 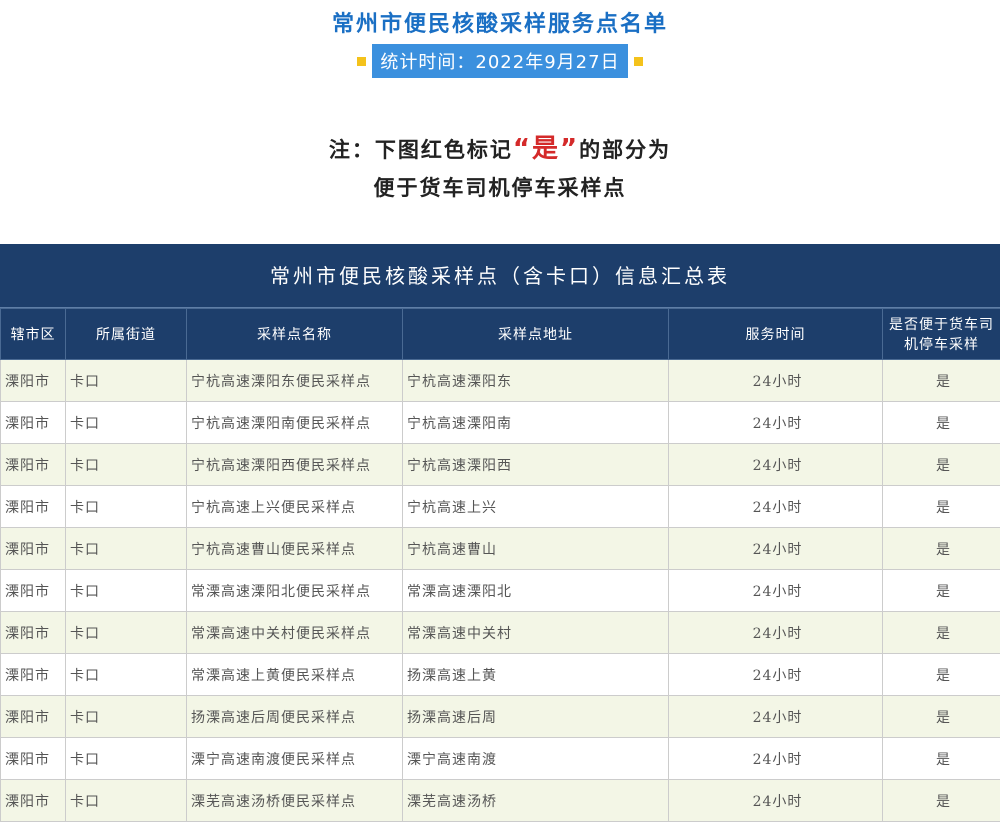 I want to click on cell-address: 宁杭高速曹山, so click(x=536, y=549).